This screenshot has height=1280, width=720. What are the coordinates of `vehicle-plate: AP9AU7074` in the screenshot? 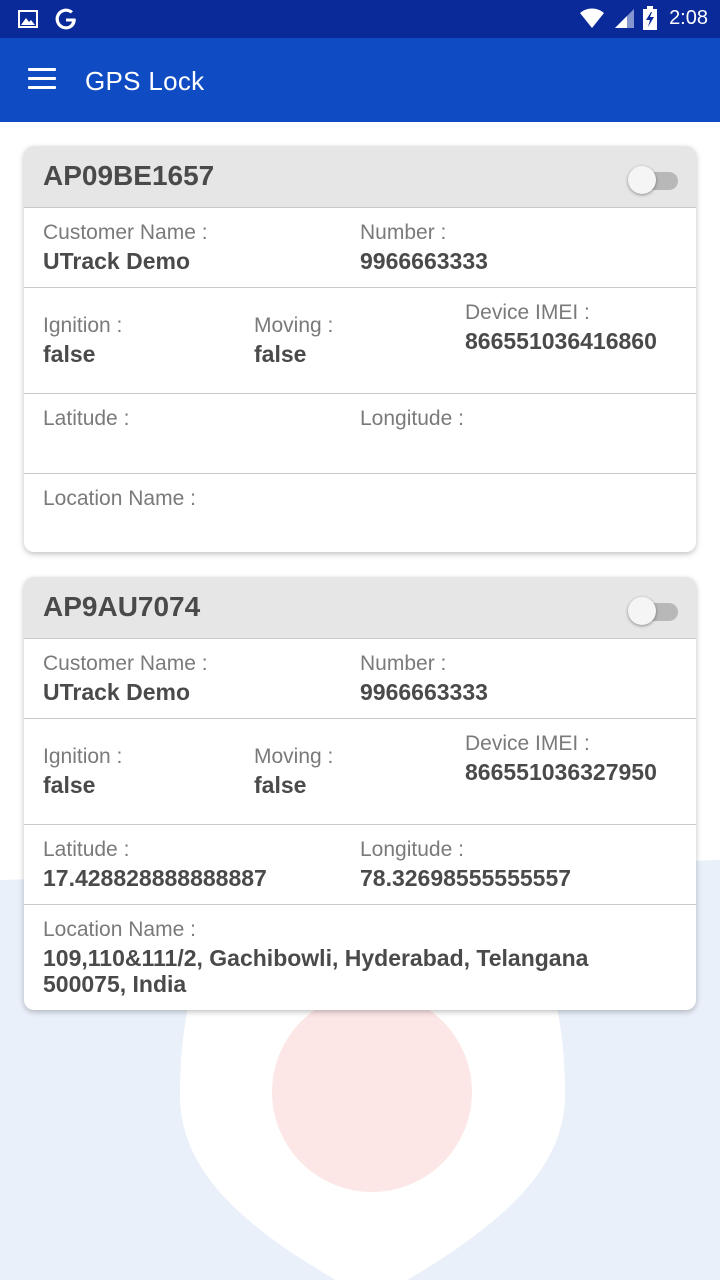 It's located at (122, 606).